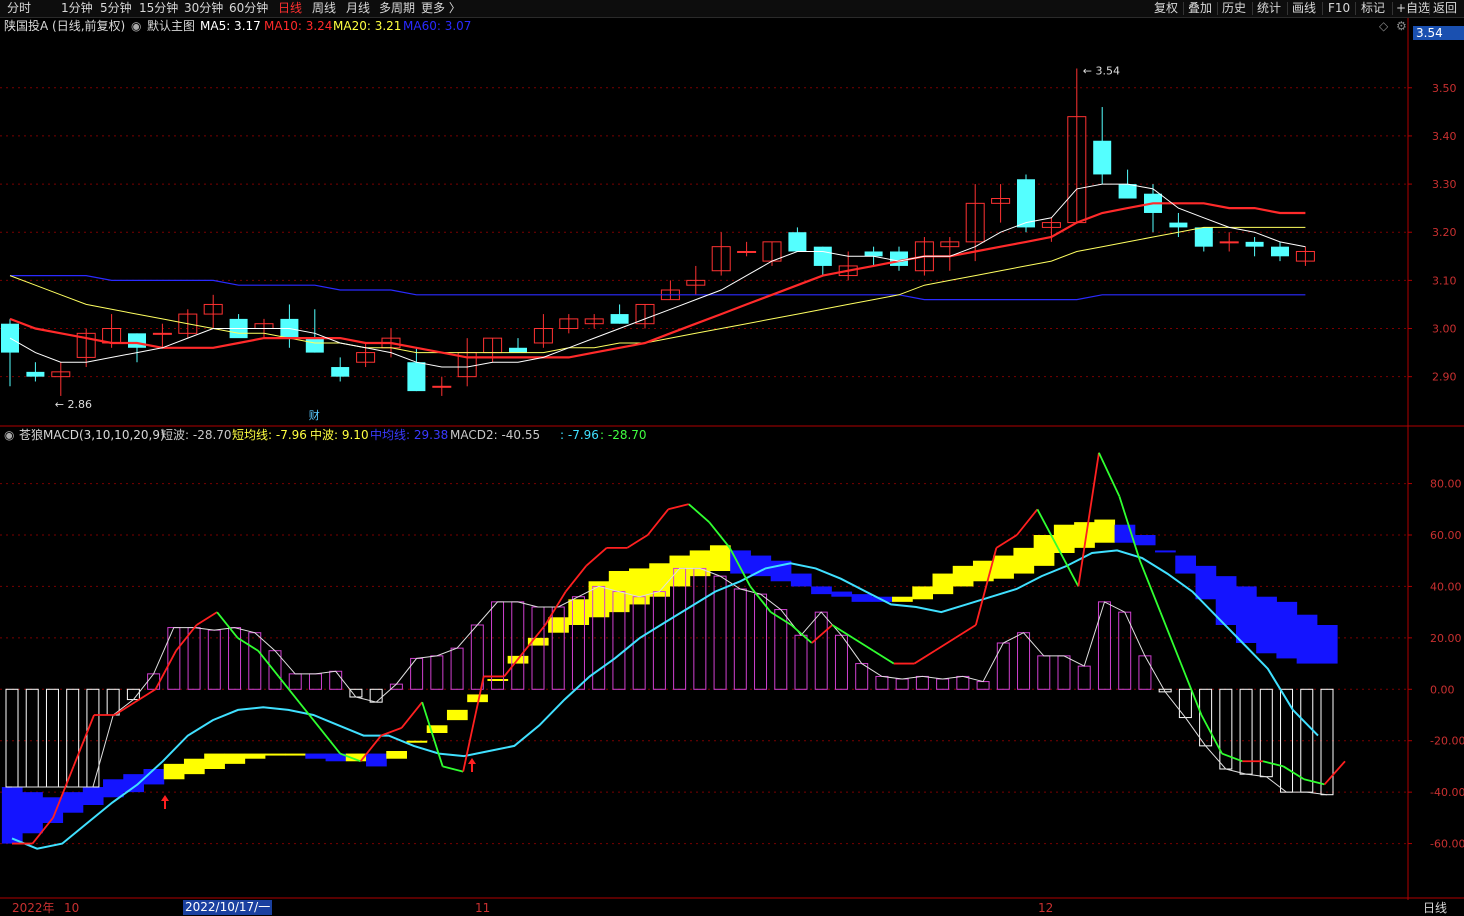  What do you see at coordinates (1446, 535) in the screenshot?
I see `indicator-tick-label: 60.00` at bounding box center [1446, 535].